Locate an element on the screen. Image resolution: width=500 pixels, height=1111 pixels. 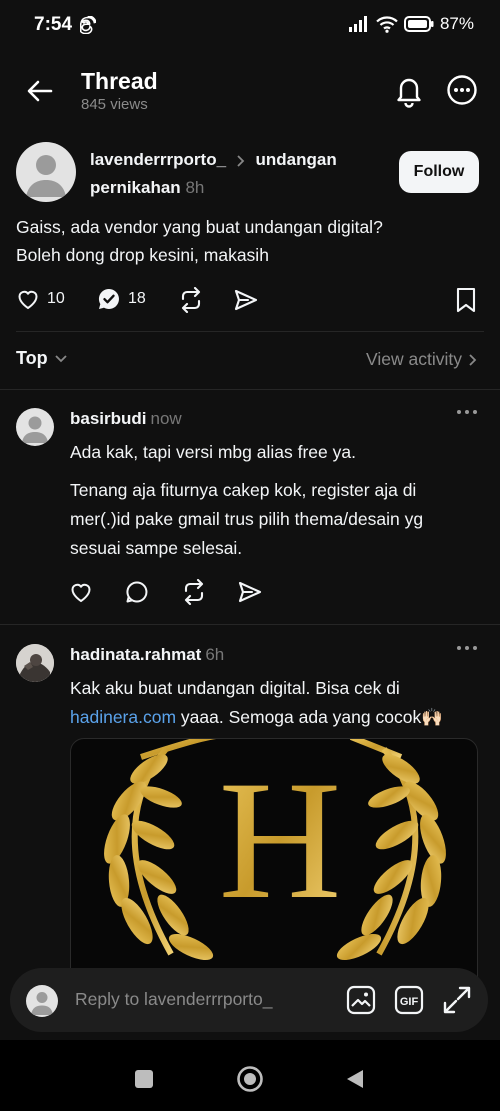
like-button: 10 is located at coordinates (40, 299).